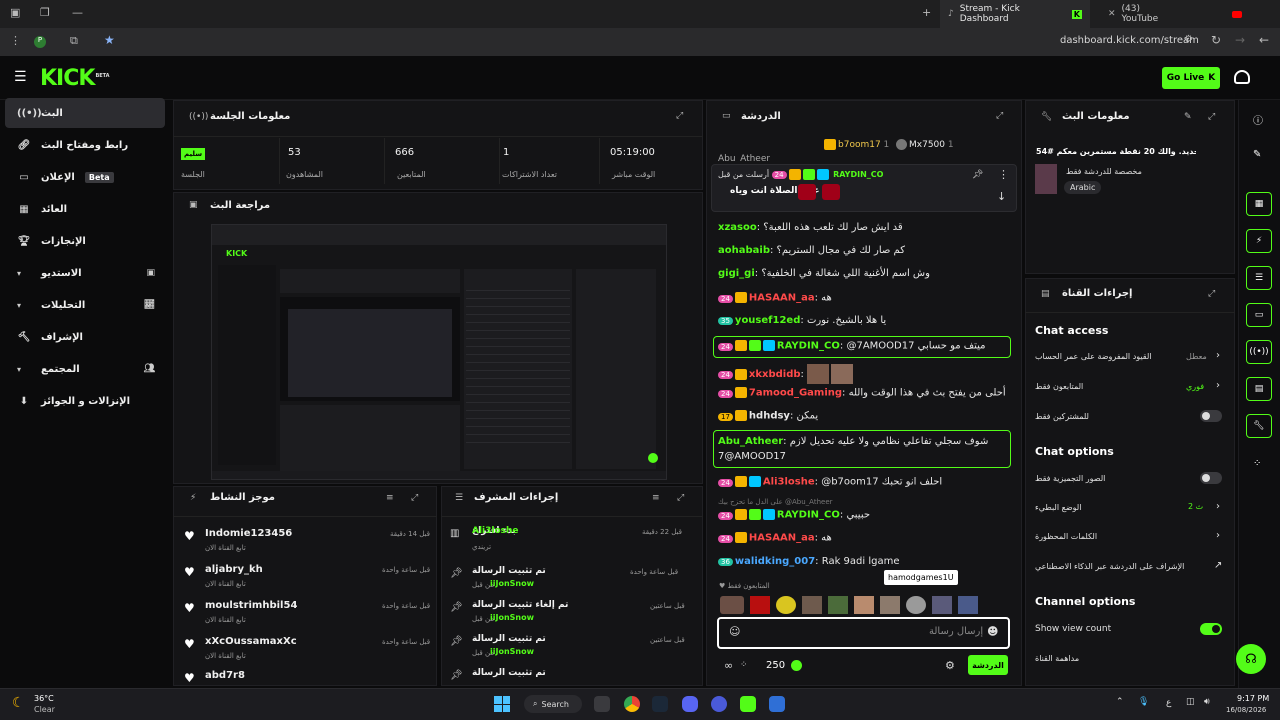 The image size is (1280, 720). What do you see at coordinates (85, 273) in the screenshot?
I see `sidebar-item-studio: ▾ الاستديو ▣` at bounding box center [85, 273].